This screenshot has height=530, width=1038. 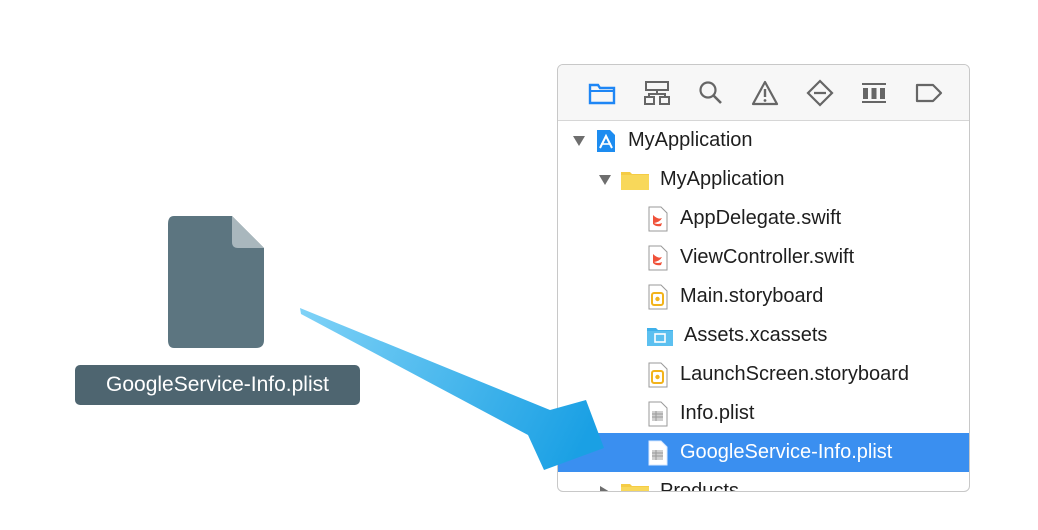 I want to click on navigator-toolbar, so click(x=763, y=93).